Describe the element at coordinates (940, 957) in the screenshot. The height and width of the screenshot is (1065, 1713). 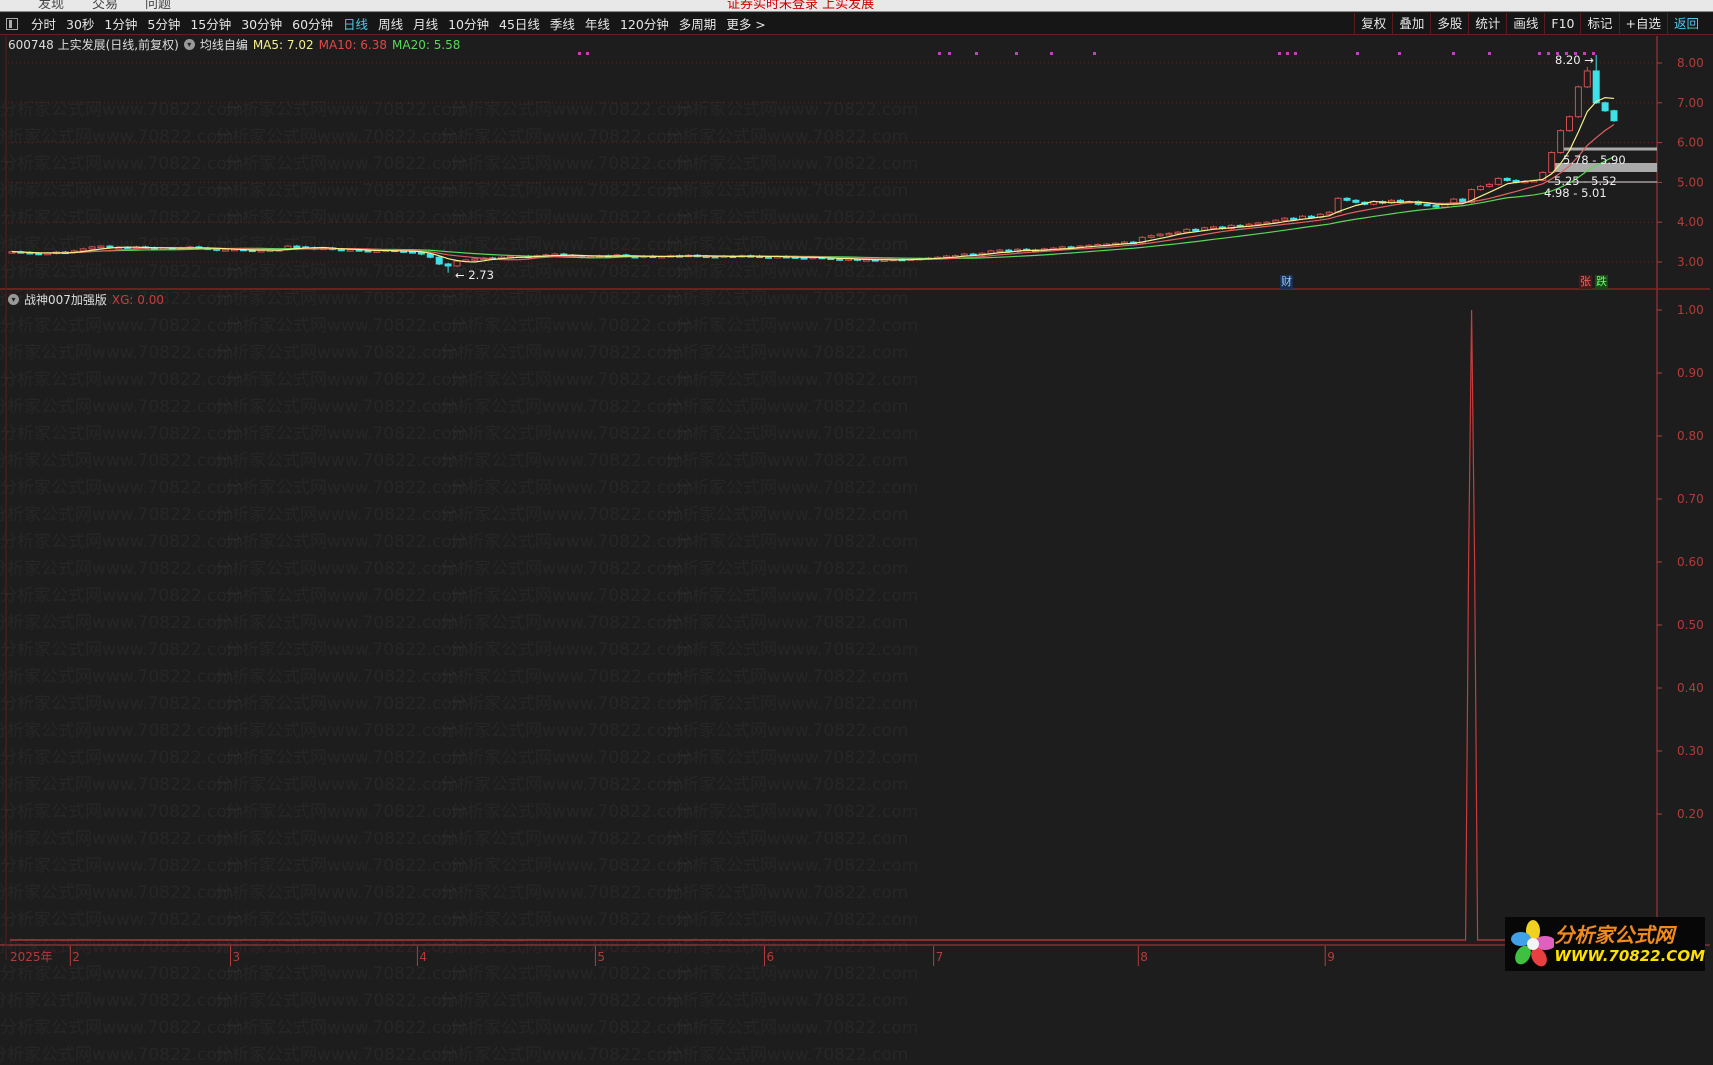
I see `x-axis-label: 7` at that location.